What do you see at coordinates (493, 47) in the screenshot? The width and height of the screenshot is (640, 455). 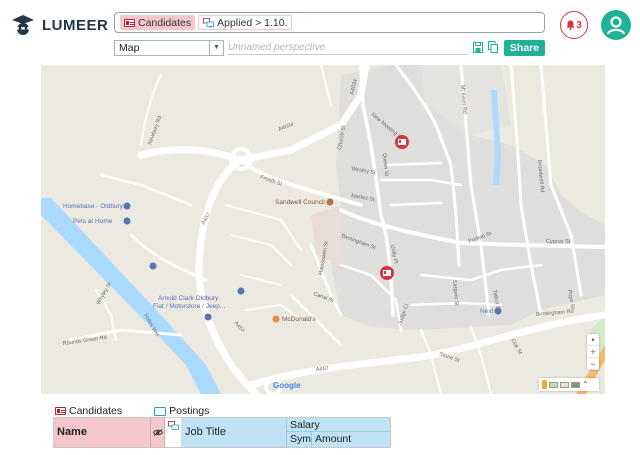 I see `copy-icon` at bounding box center [493, 47].